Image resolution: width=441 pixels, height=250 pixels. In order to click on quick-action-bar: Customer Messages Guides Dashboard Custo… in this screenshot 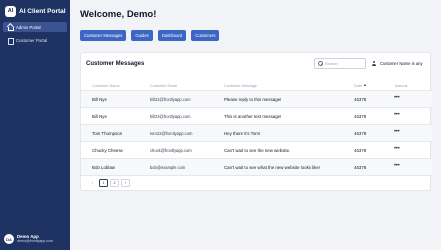, I will do `click(152, 35)`.